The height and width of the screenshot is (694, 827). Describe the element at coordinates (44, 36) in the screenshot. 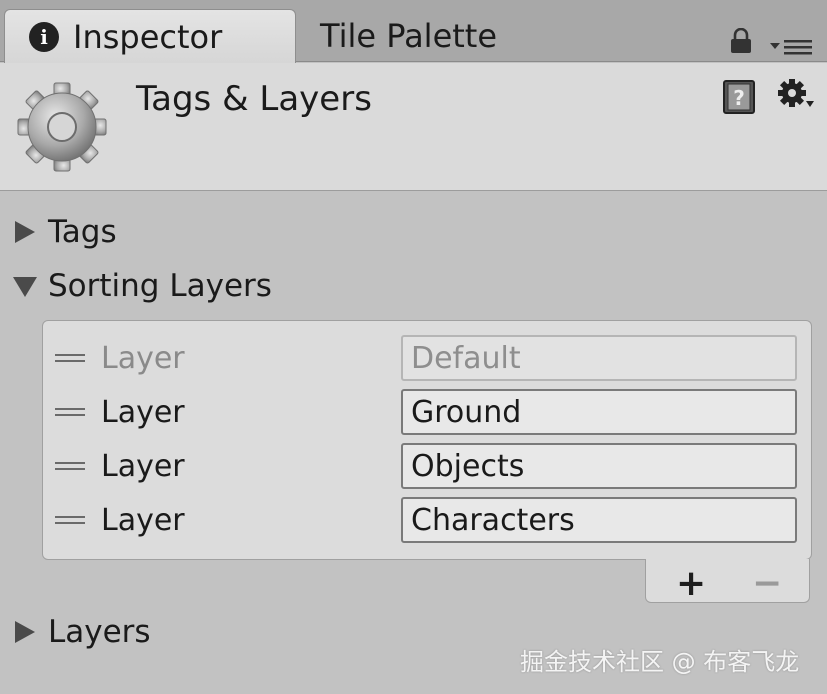

I see `info-icon: i` at that location.